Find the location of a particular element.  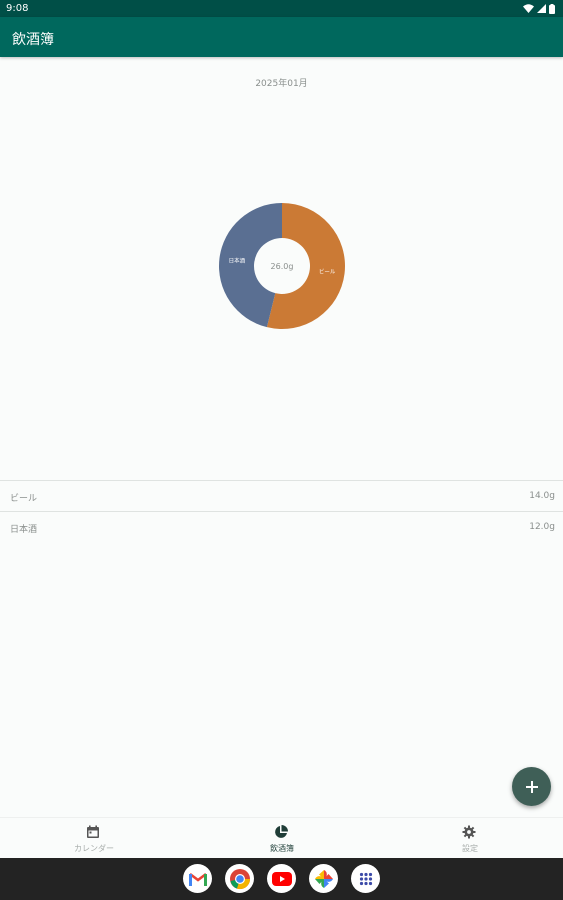

nav-label: 飲酒簿 is located at coordinates (282, 848).